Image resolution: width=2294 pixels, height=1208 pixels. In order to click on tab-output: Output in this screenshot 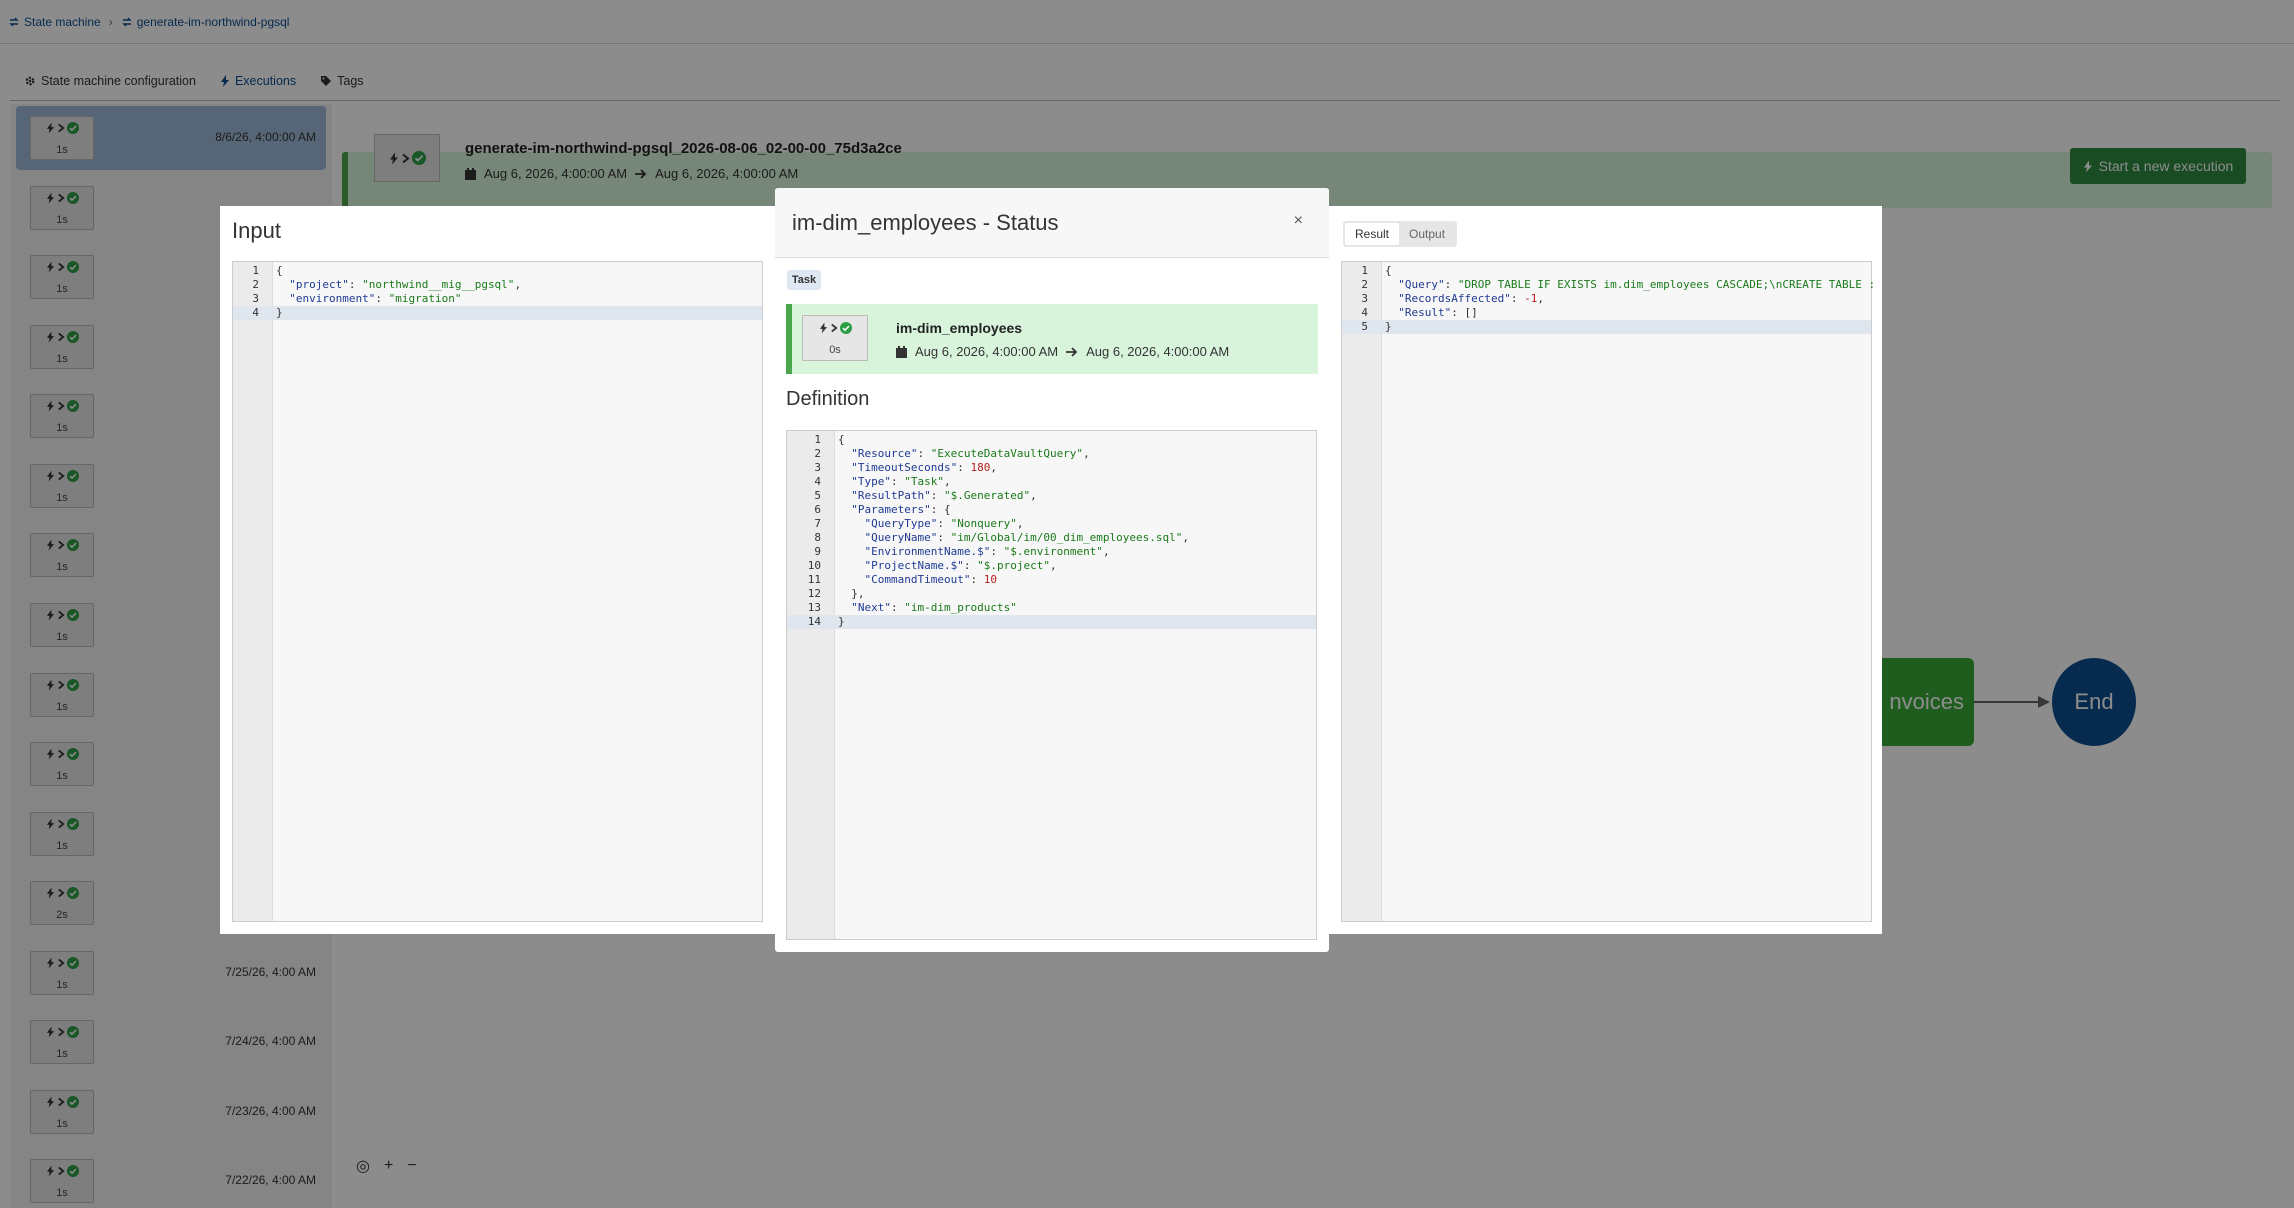, I will do `click(1427, 234)`.